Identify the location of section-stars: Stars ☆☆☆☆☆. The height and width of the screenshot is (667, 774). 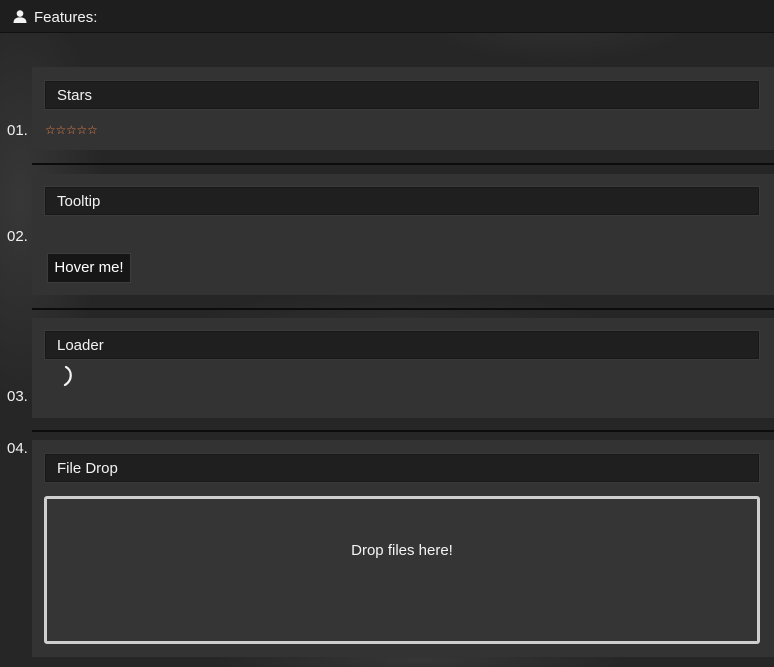
(403, 108).